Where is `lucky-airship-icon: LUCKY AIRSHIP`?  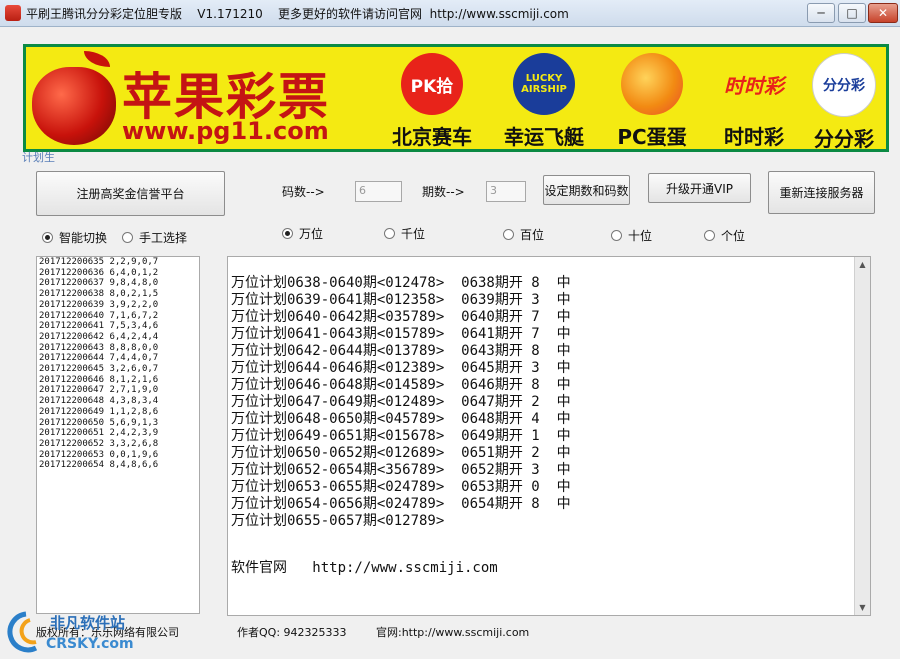
lucky-airship-icon: LUCKY AIRSHIP is located at coordinates (544, 84).